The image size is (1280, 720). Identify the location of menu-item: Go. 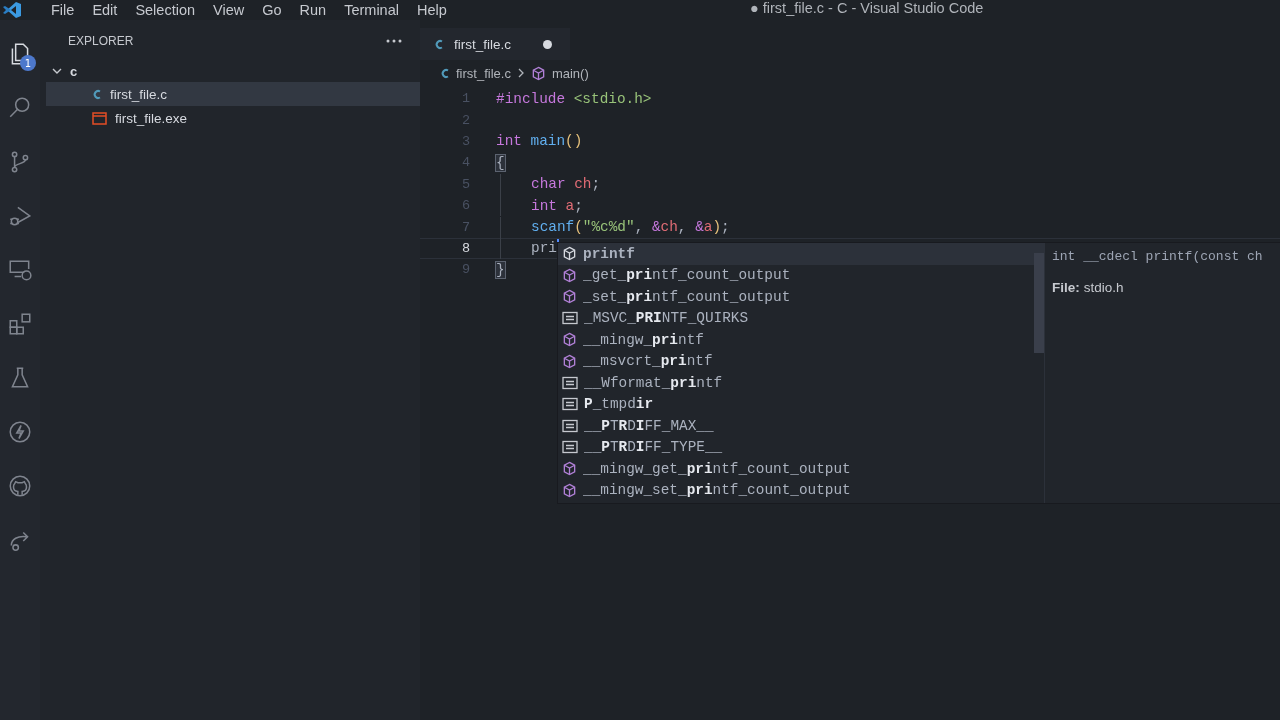
(272, 10).